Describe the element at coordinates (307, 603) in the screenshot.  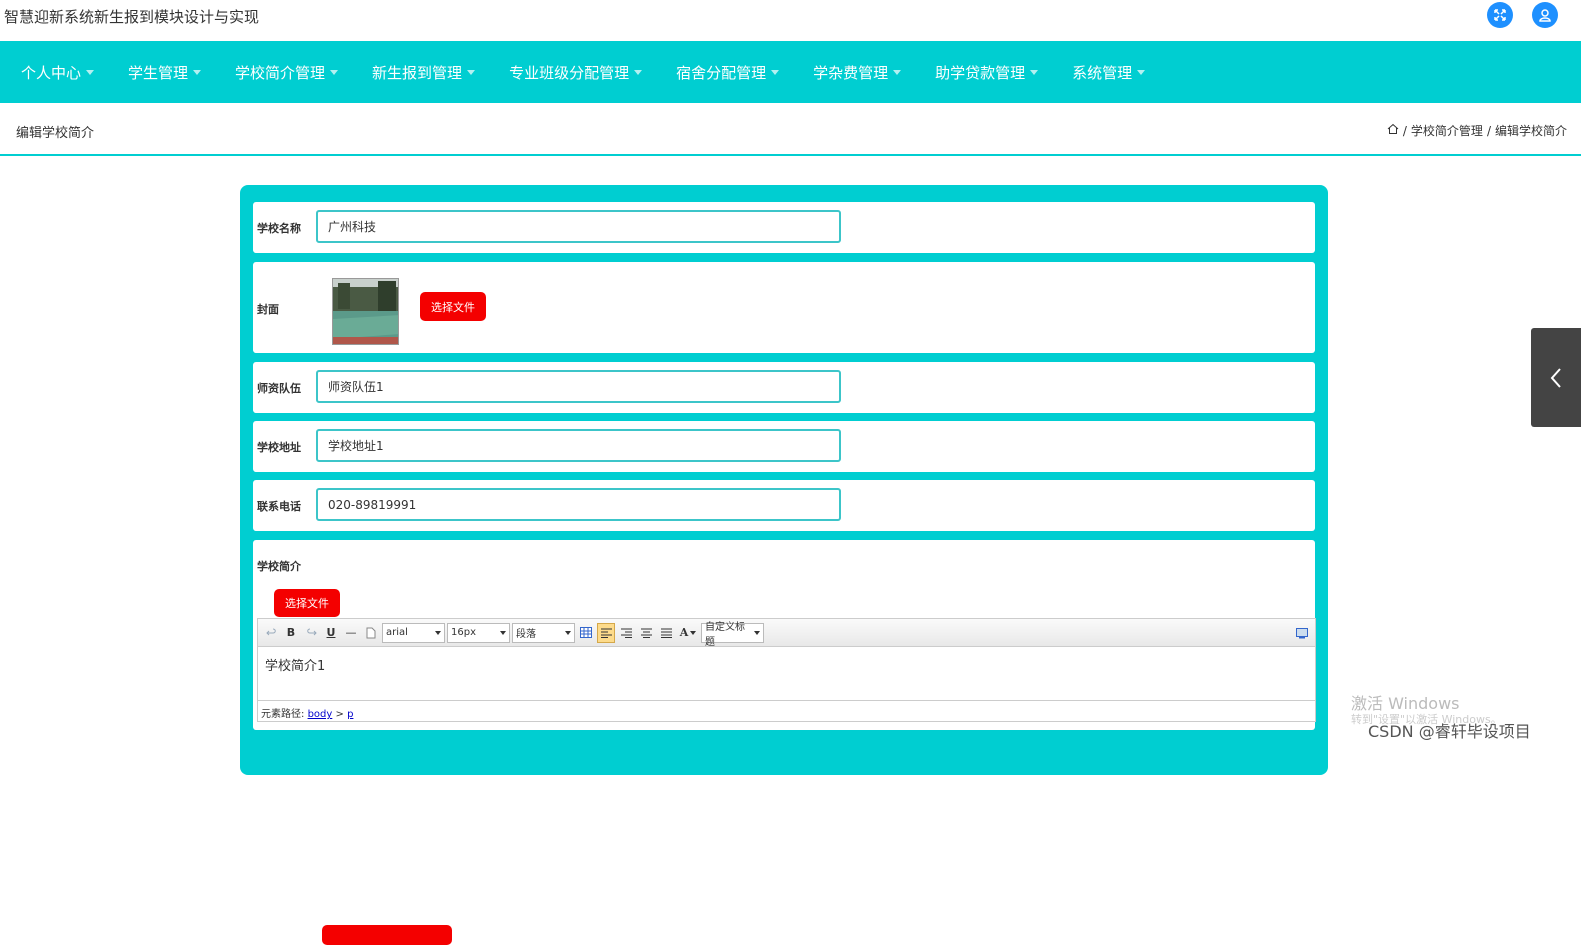
I see `intro-choose-file-button: 选择文件` at that location.